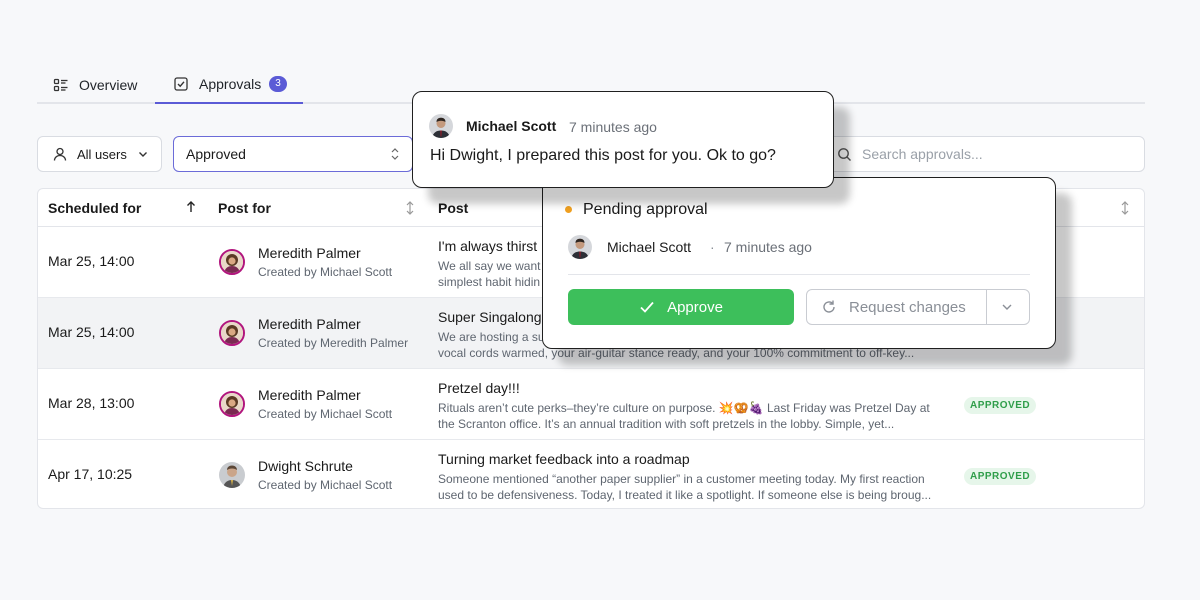  I want to click on check-icon, so click(647, 307).